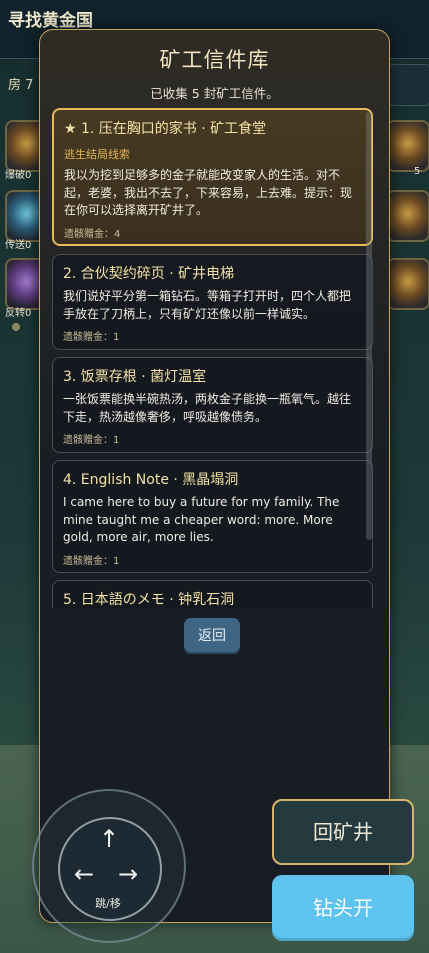 The width and height of the screenshot is (429, 953). I want to click on skill-label-teleport: 传送0, so click(18, 245).